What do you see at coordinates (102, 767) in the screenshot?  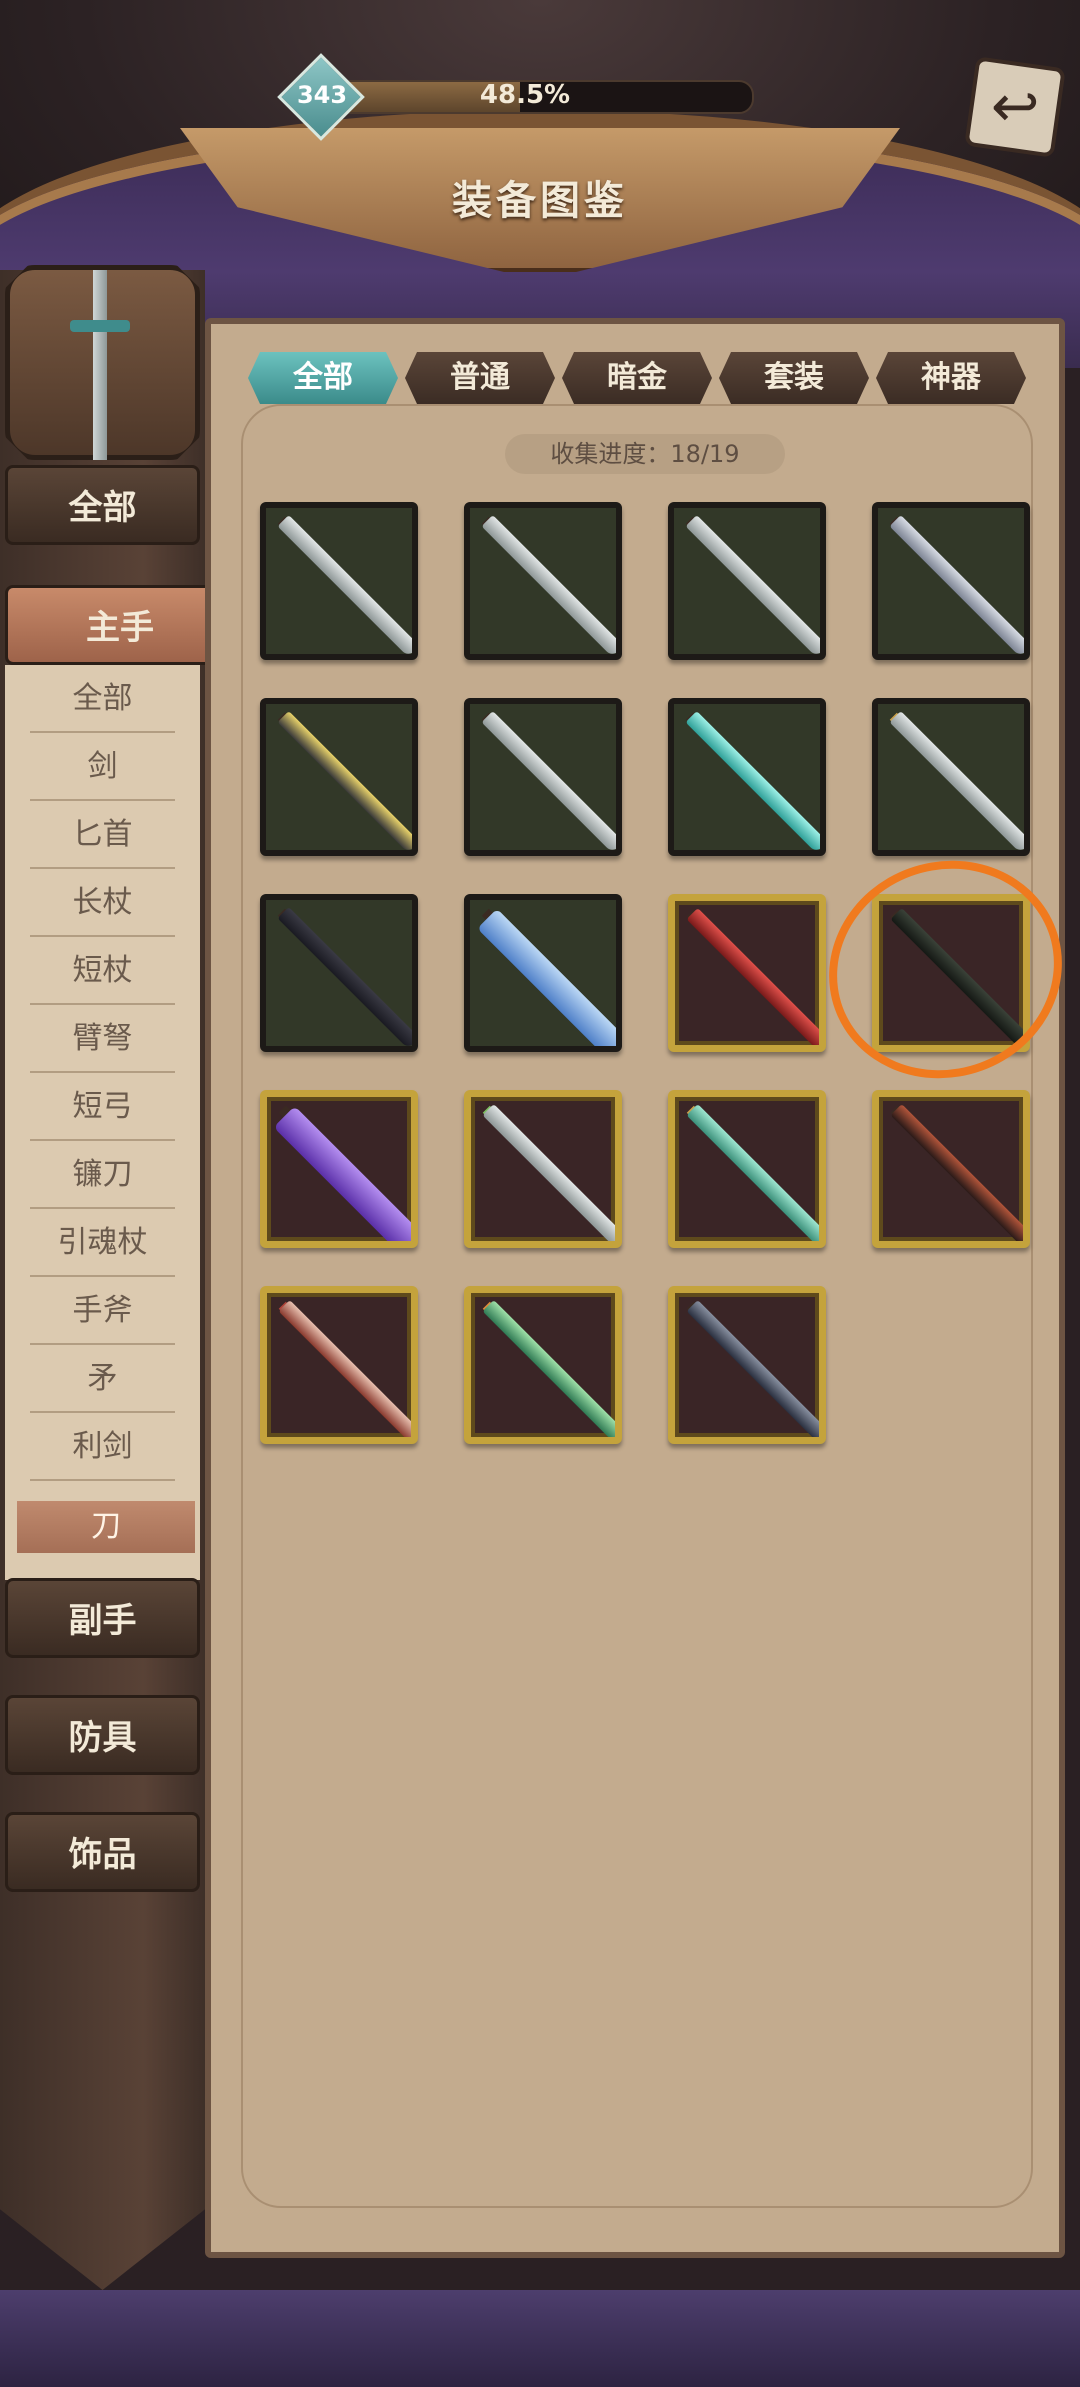 I see `subcategory-sword: 剑` at bounding box center [102, 767].